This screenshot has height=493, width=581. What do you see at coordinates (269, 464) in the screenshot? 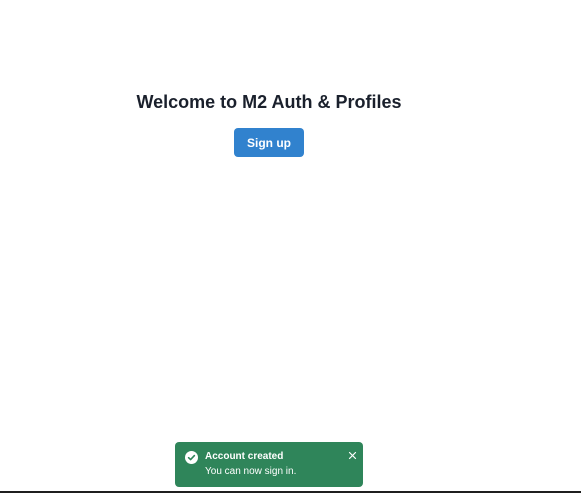
I see `success-toast: Account created You can now sign in.` at bounding box center [269, 464].